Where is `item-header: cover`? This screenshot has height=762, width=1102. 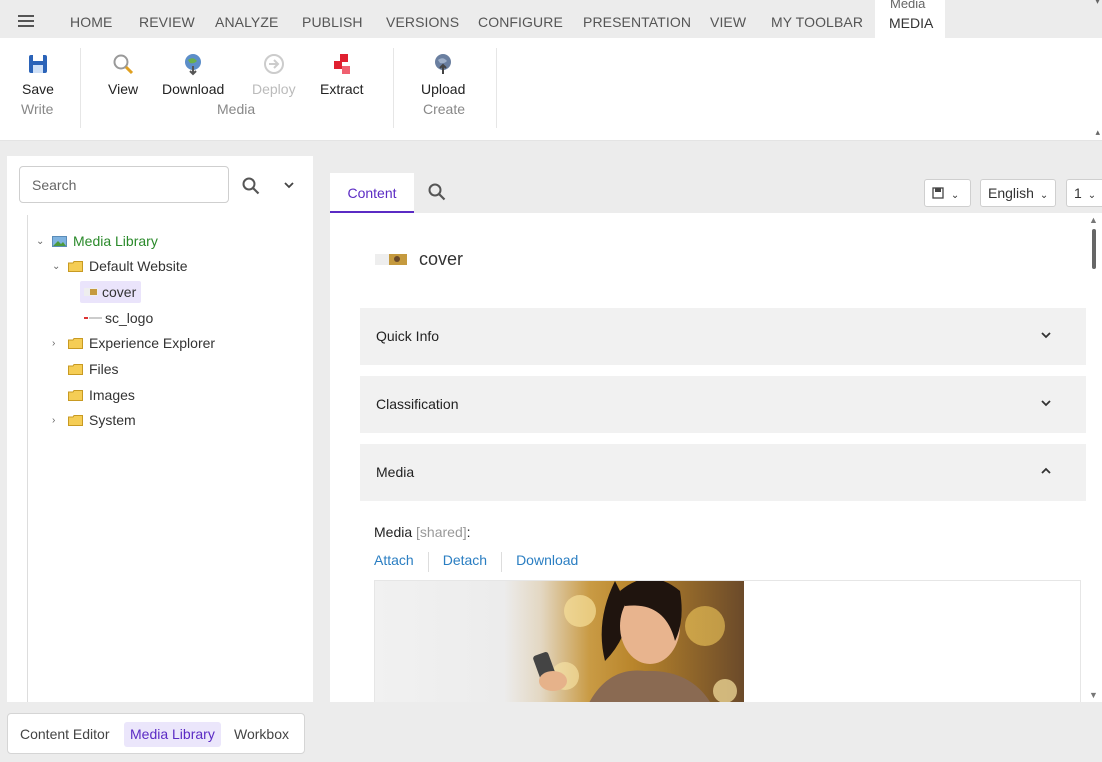
item-header: cover is located at coordinates (419, 259).